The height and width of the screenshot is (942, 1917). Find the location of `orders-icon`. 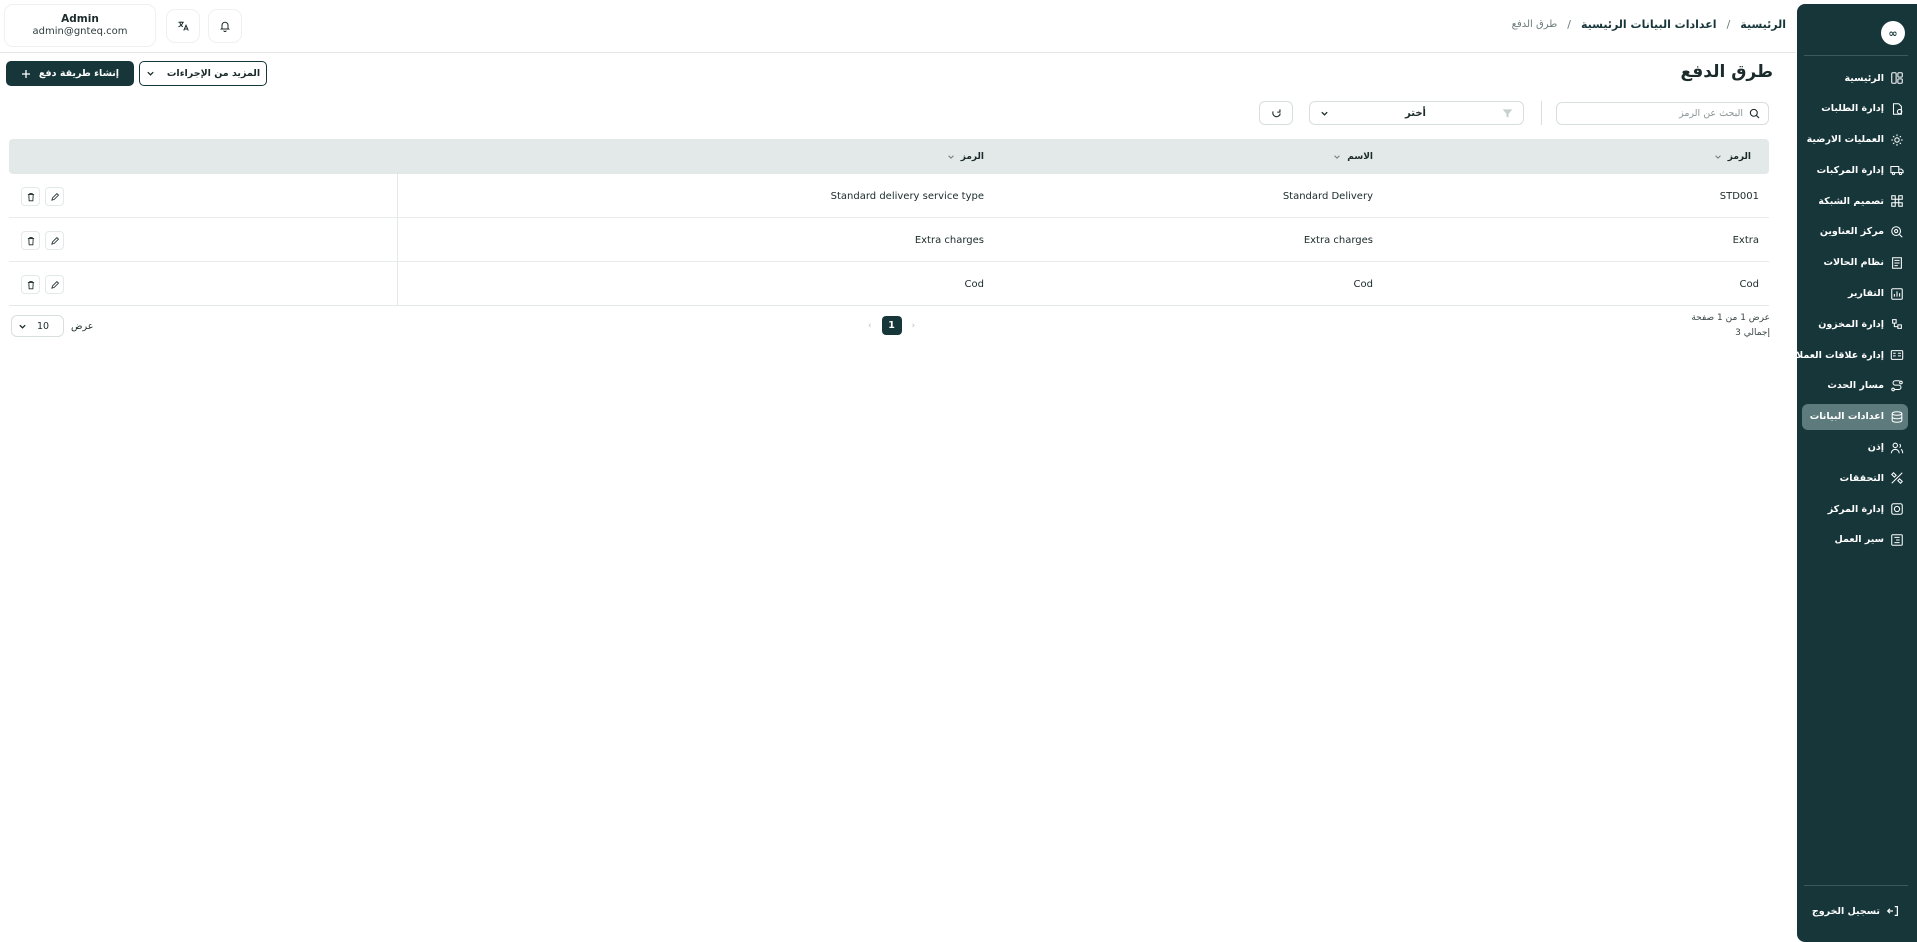

orders-icon is located at coordinates (1897, 109).